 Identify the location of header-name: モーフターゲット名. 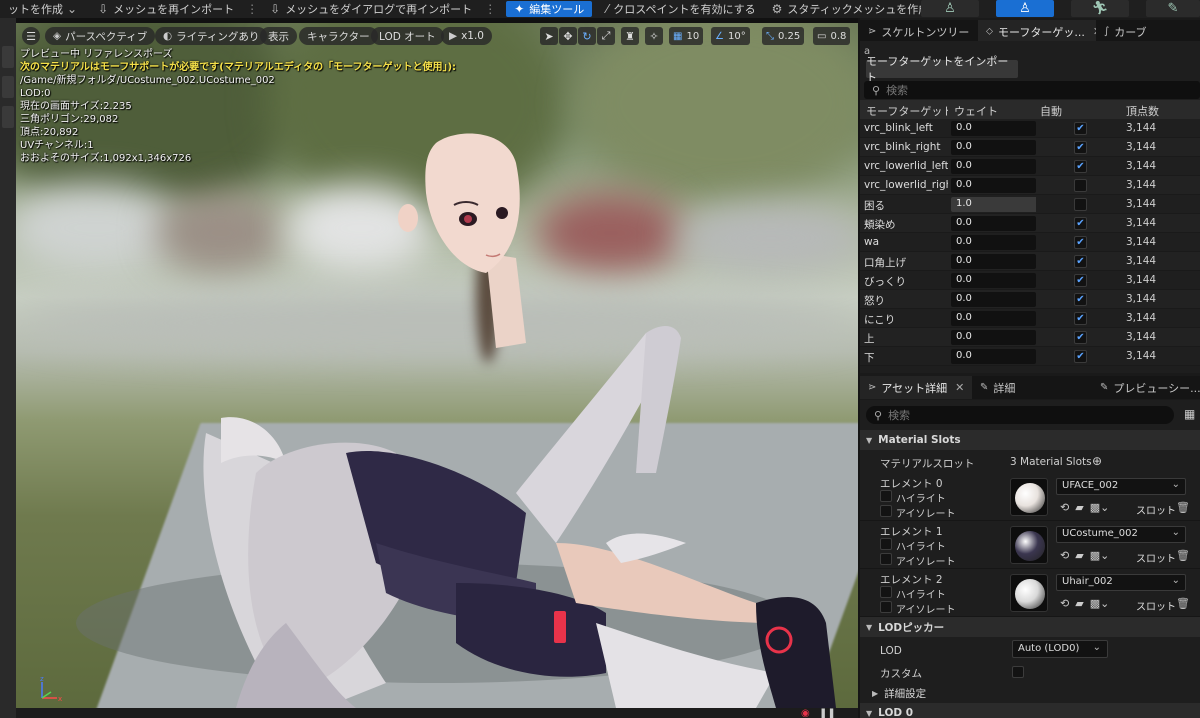
(907, 111).